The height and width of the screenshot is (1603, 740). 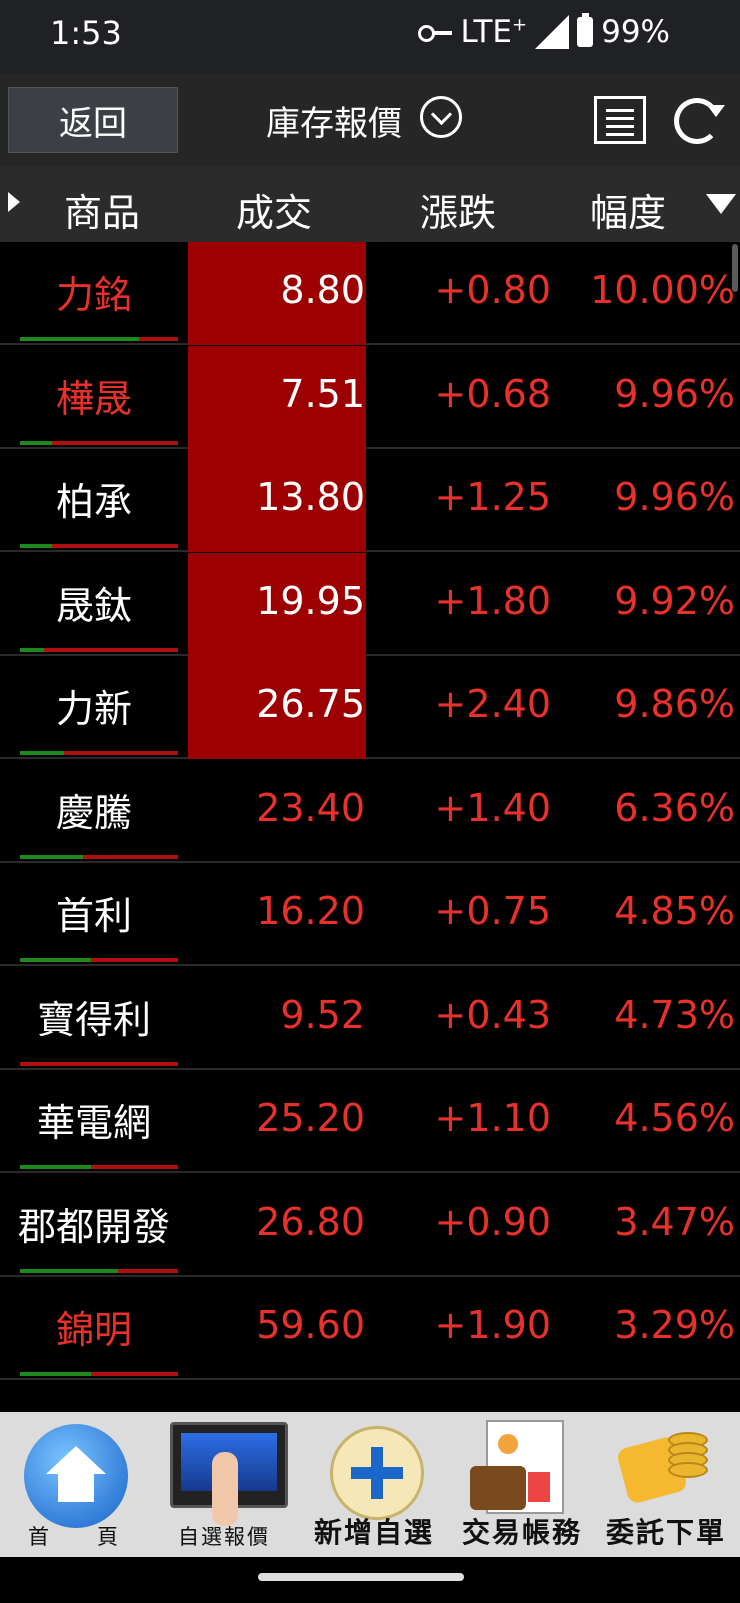 What do you see at coordinates (310, 911) in the screenshot?
I see `stock-price: 16.20` at bounding box center [310, 911].